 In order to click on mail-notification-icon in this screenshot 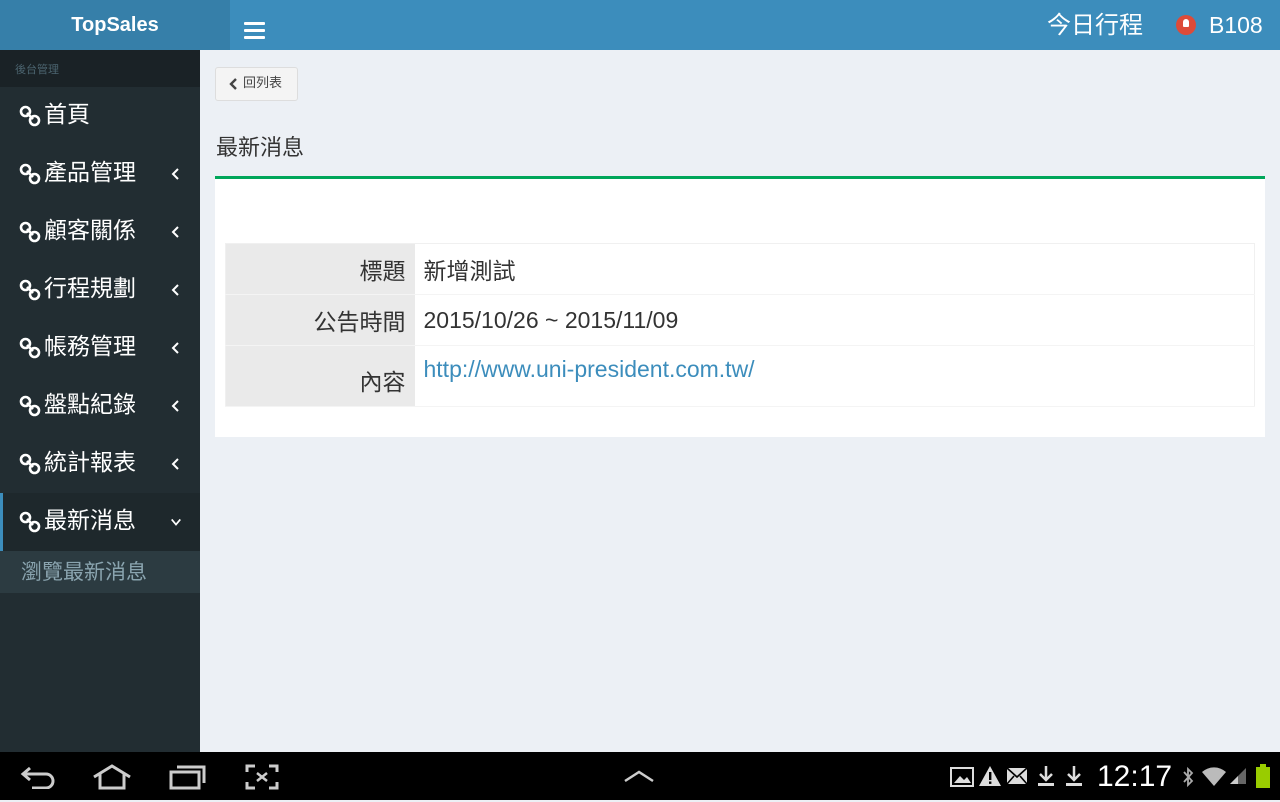, I will do `click(1017, 776)`.